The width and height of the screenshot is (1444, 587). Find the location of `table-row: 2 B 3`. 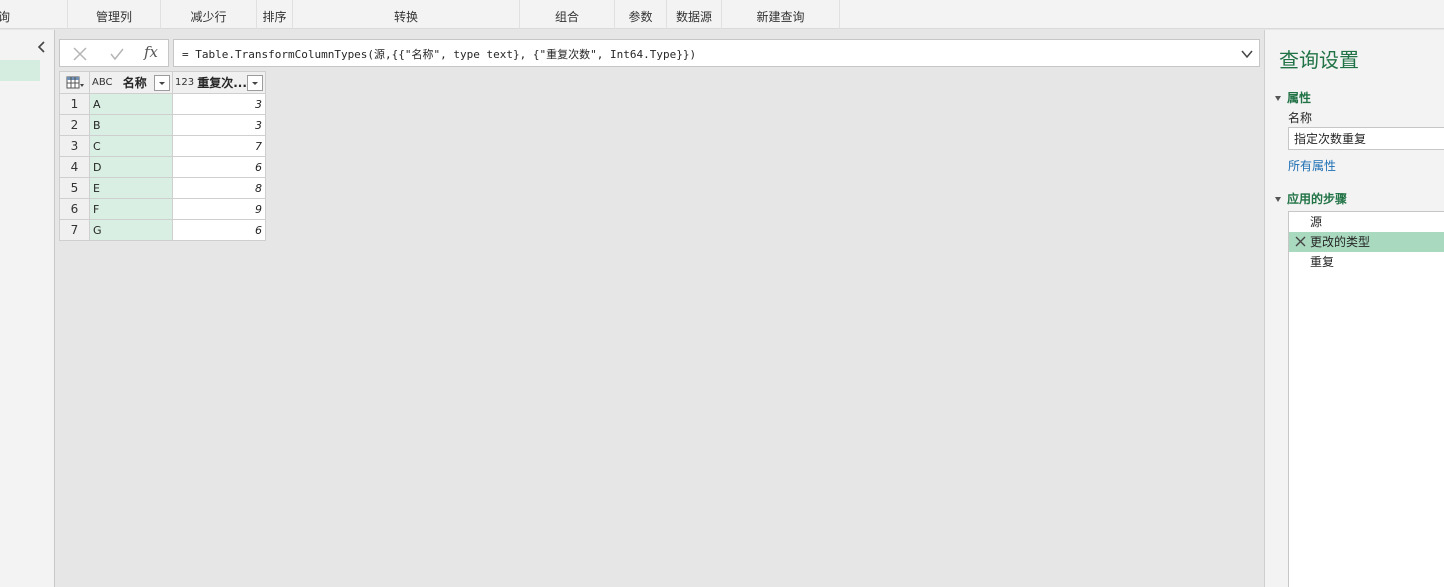

table-row: 2 B 3 is located at coordinates (162, 125).